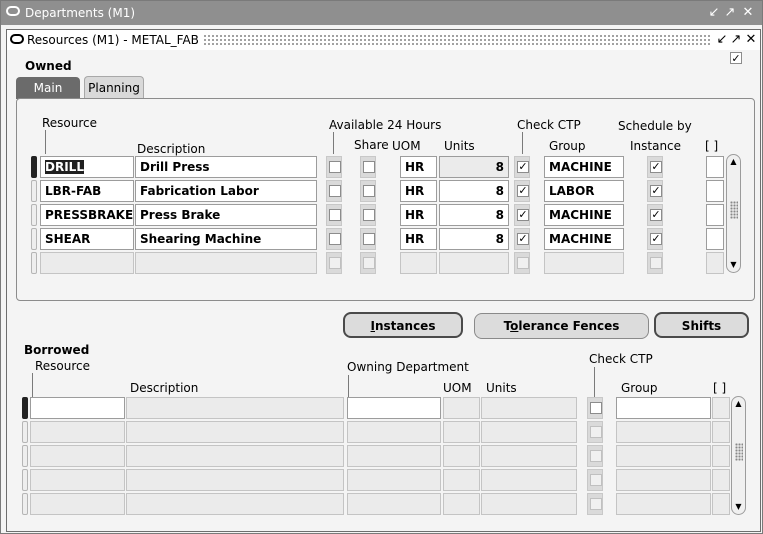 This screenshot has width=763, height=534. I want to click on instances-button: Instances, so click(403, 325).